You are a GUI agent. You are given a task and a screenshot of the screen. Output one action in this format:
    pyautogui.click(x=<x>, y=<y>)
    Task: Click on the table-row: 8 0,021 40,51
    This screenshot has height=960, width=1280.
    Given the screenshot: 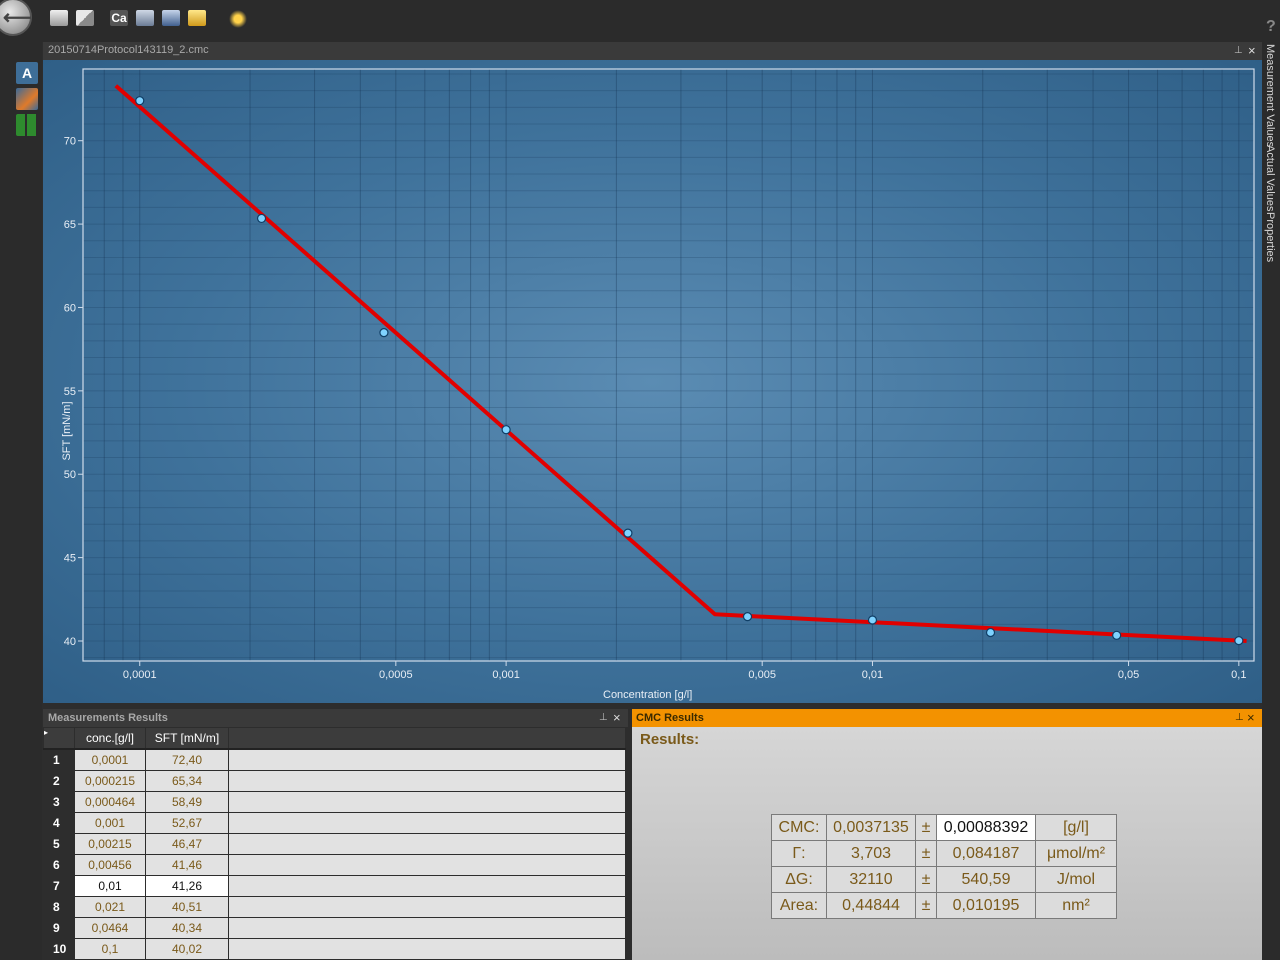 What is the action you would take?
    pyautogui.click(x=334, y=907)
    